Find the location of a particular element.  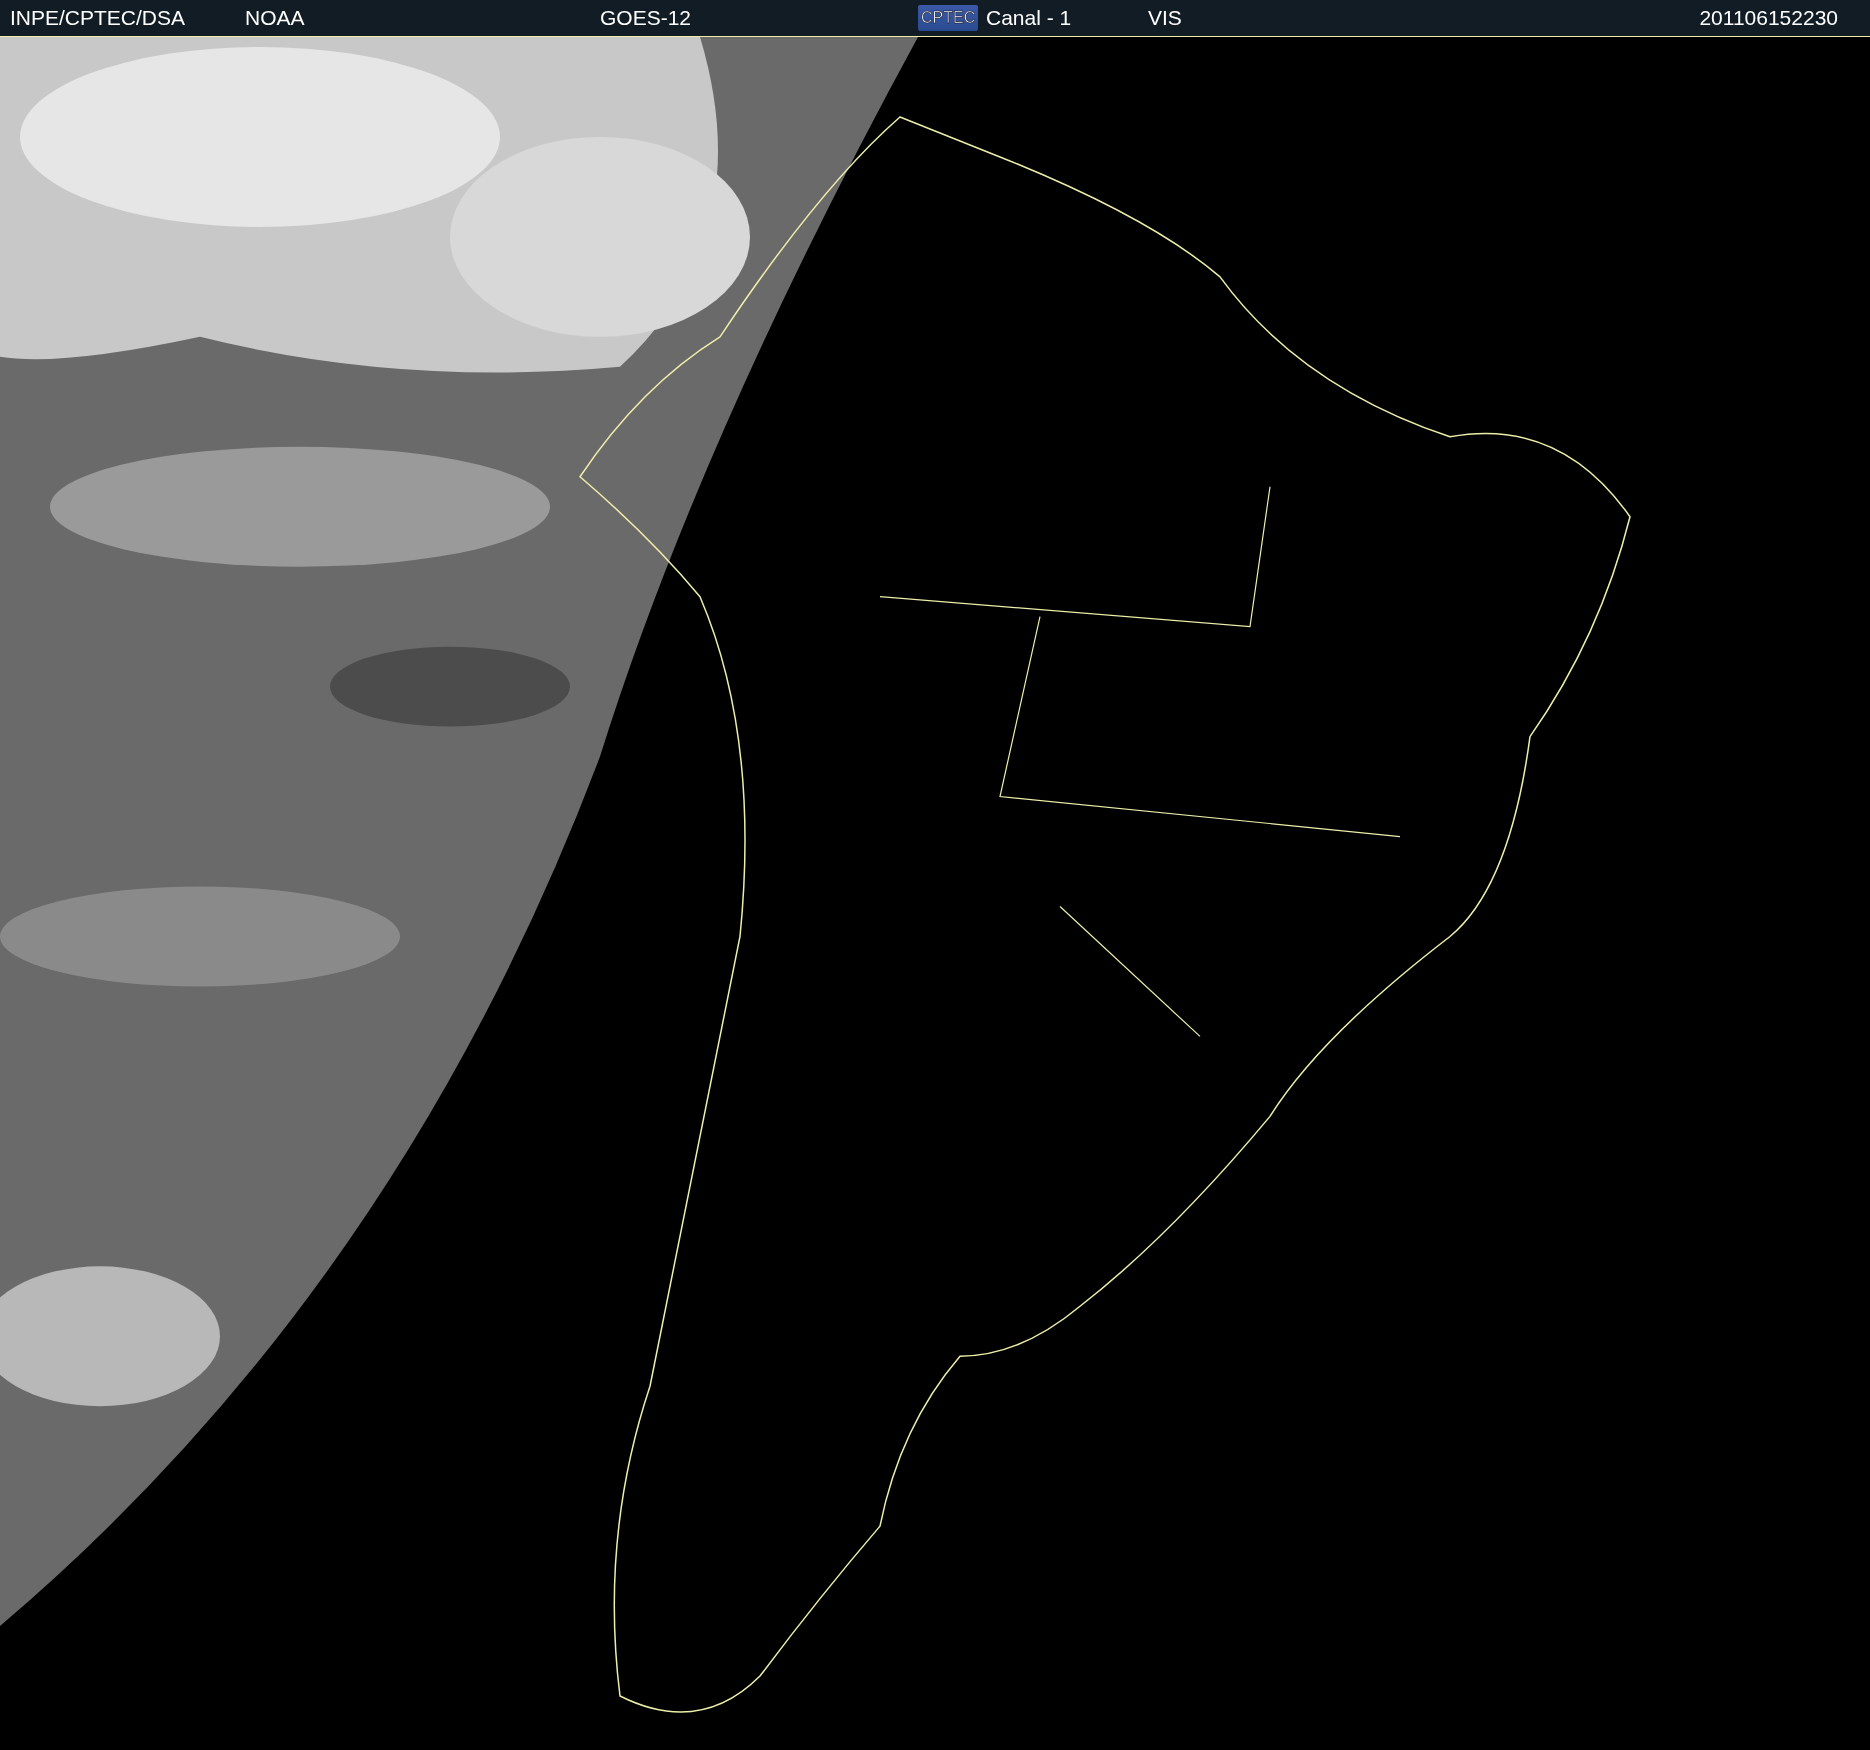

agency-label: NOAA is located at coordinates (275, 18).